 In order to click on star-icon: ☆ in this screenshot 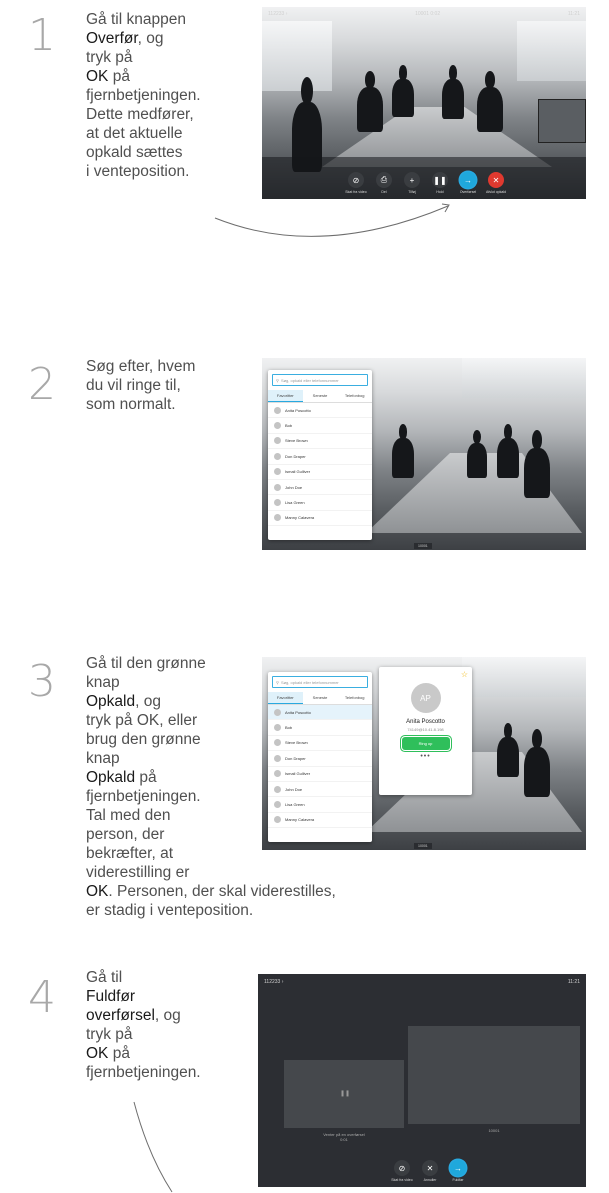, I will do `click(464, 674)`.